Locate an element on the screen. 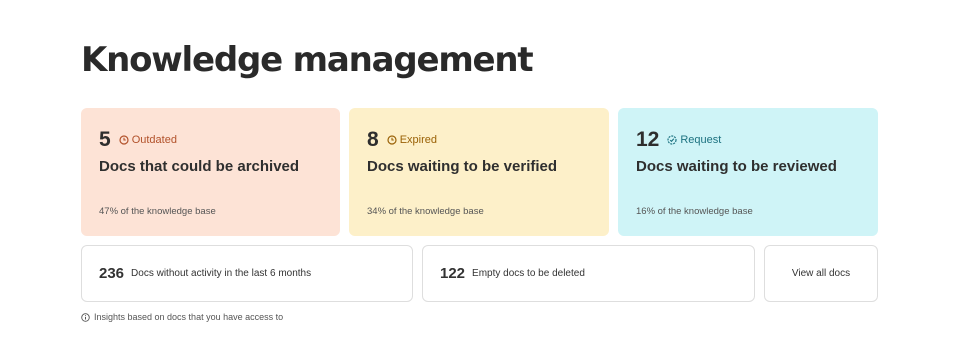 The image size is (963, 350). status-badge: Expired is located at coordinates (412, 140).